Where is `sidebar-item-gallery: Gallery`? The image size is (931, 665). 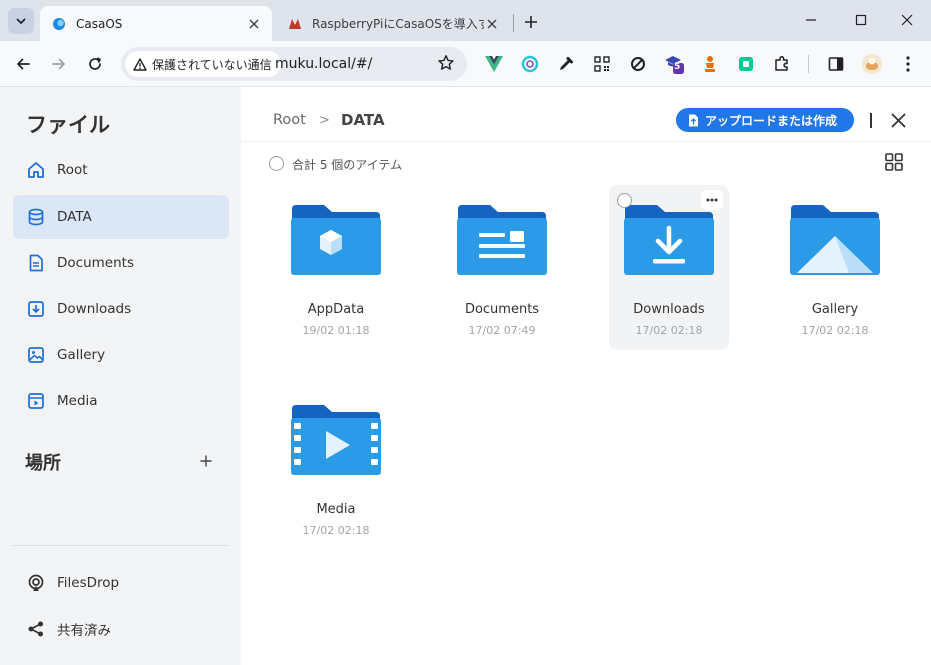 sidebar-item-gallery: Gallery is located at coordinates (121, 355).